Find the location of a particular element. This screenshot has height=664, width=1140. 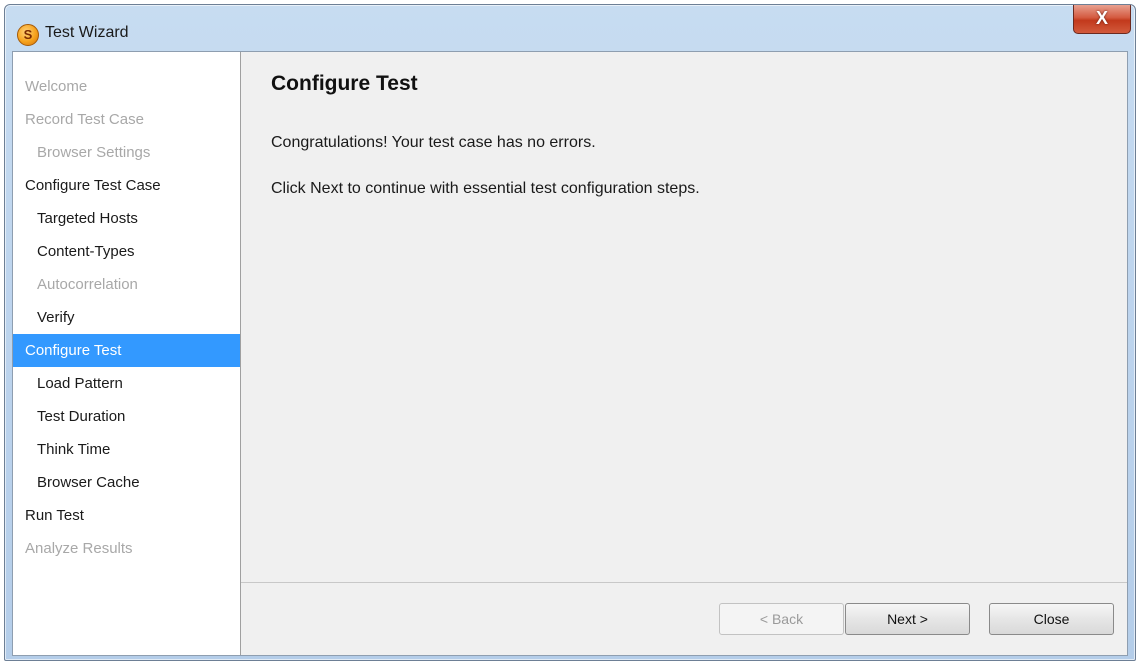

sidebar-item-record-test-case: Record Test Case is located at coordinates (84, 119).